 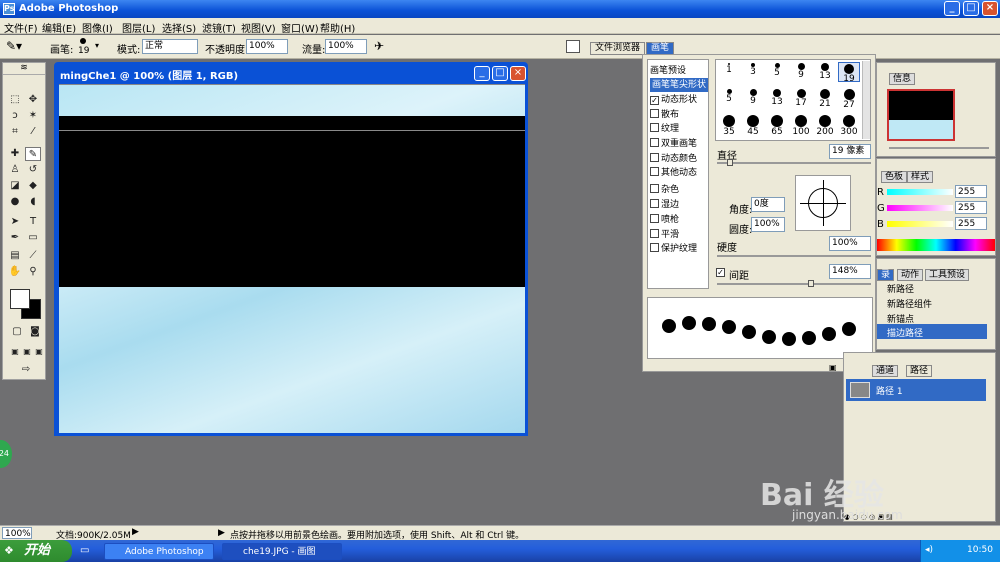 What do you see at coordinates (825, 125) in the screenshot?
I see `brush-tip-cell: 200` at bounding box center [825, 125].